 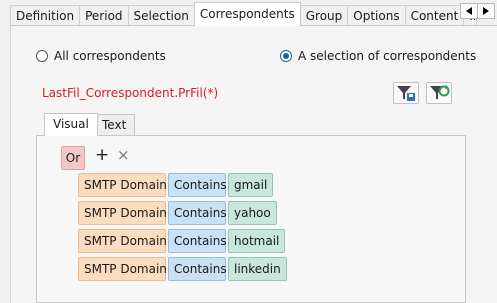 I want to click on tab-visual: Visual, so click(x=71, y=124).